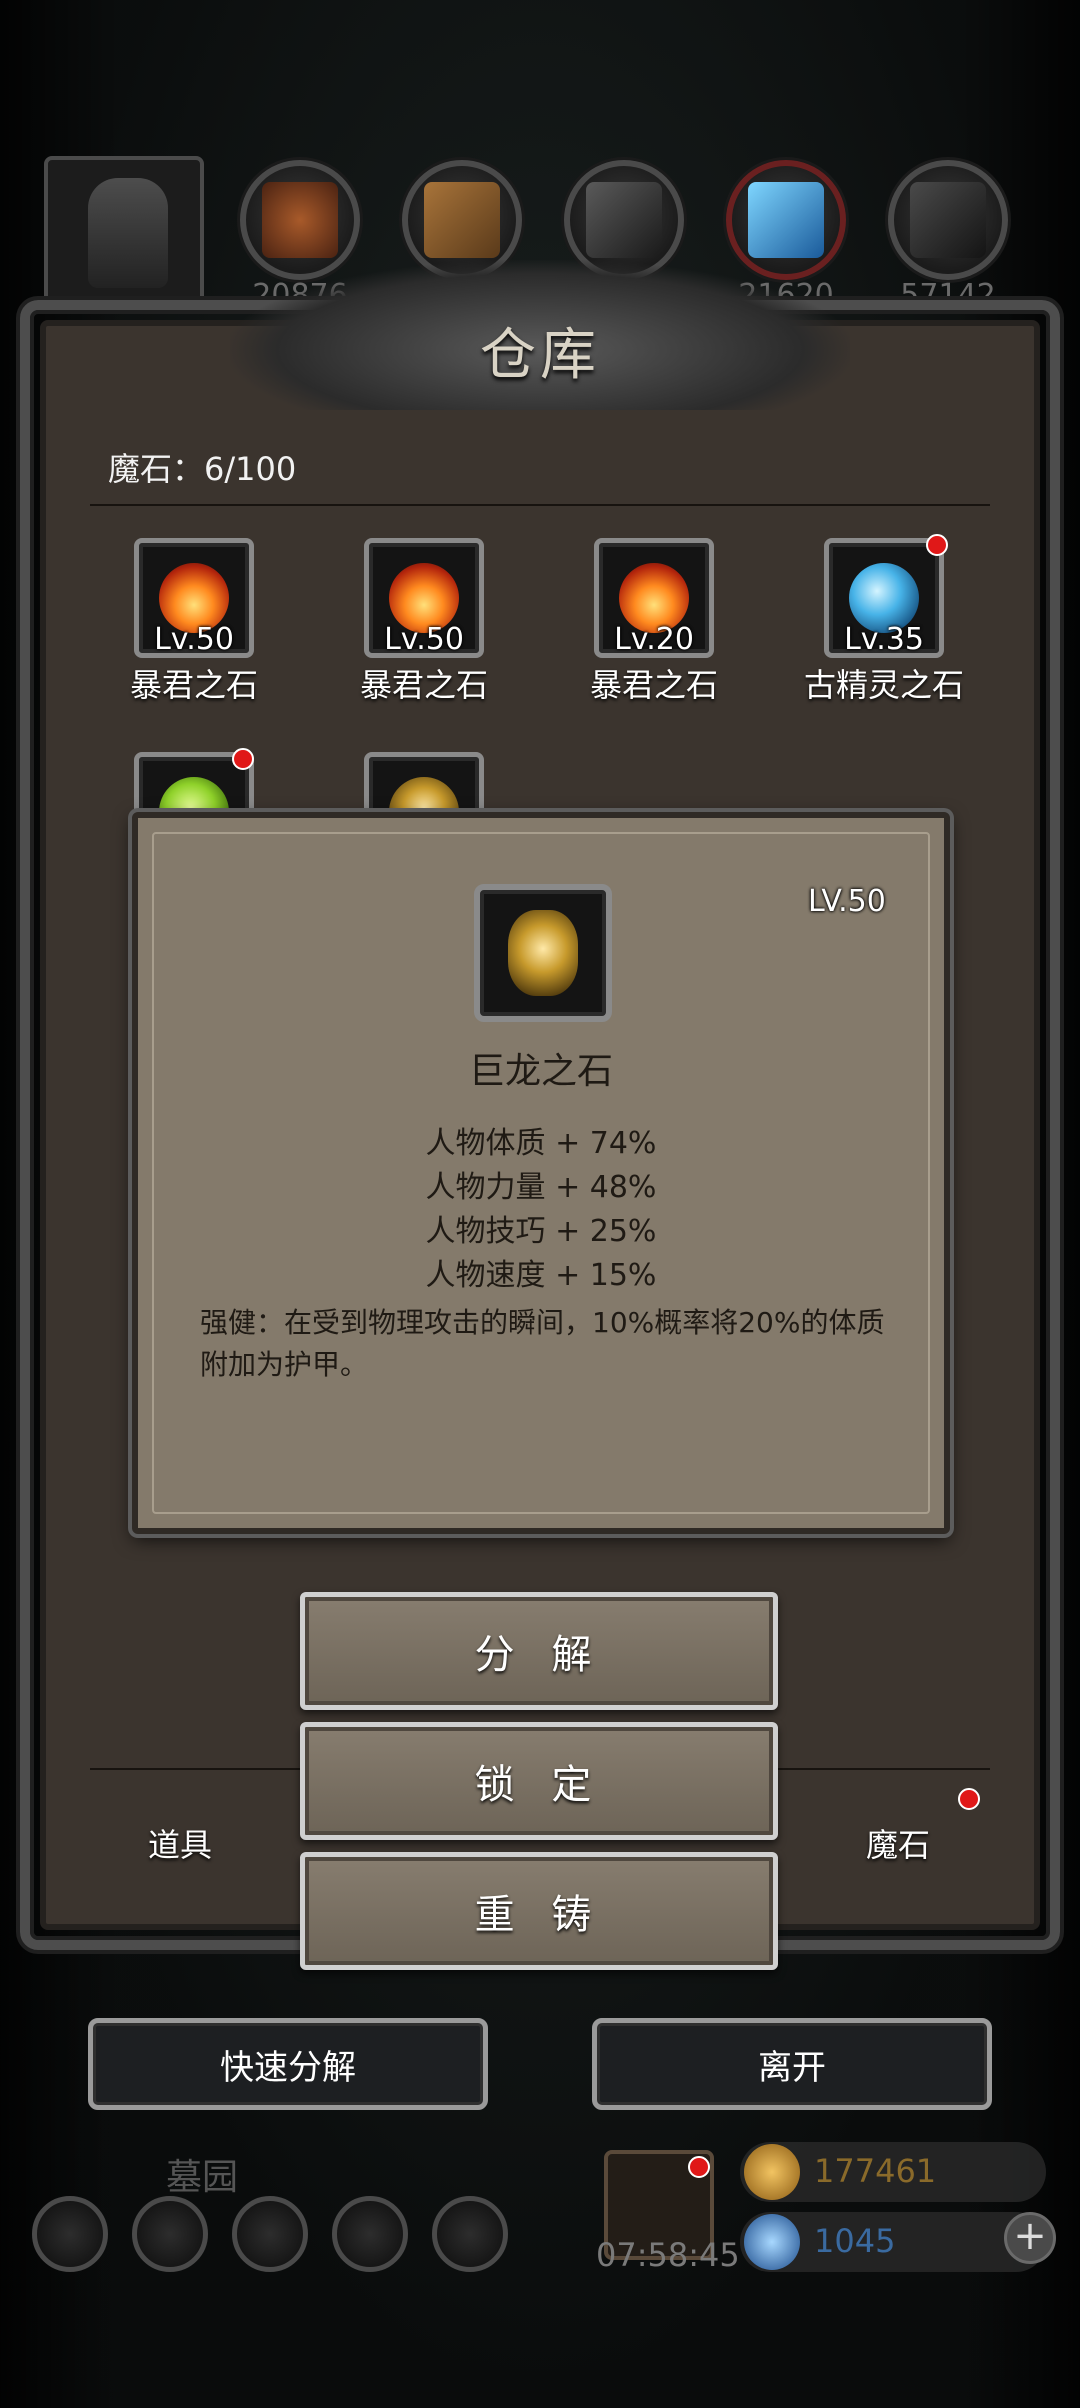 This screenshot has width=1080, height=2408. Describe the element at coordinates (772, 2242) in the screenshot. I see `gem-icon` at that location.